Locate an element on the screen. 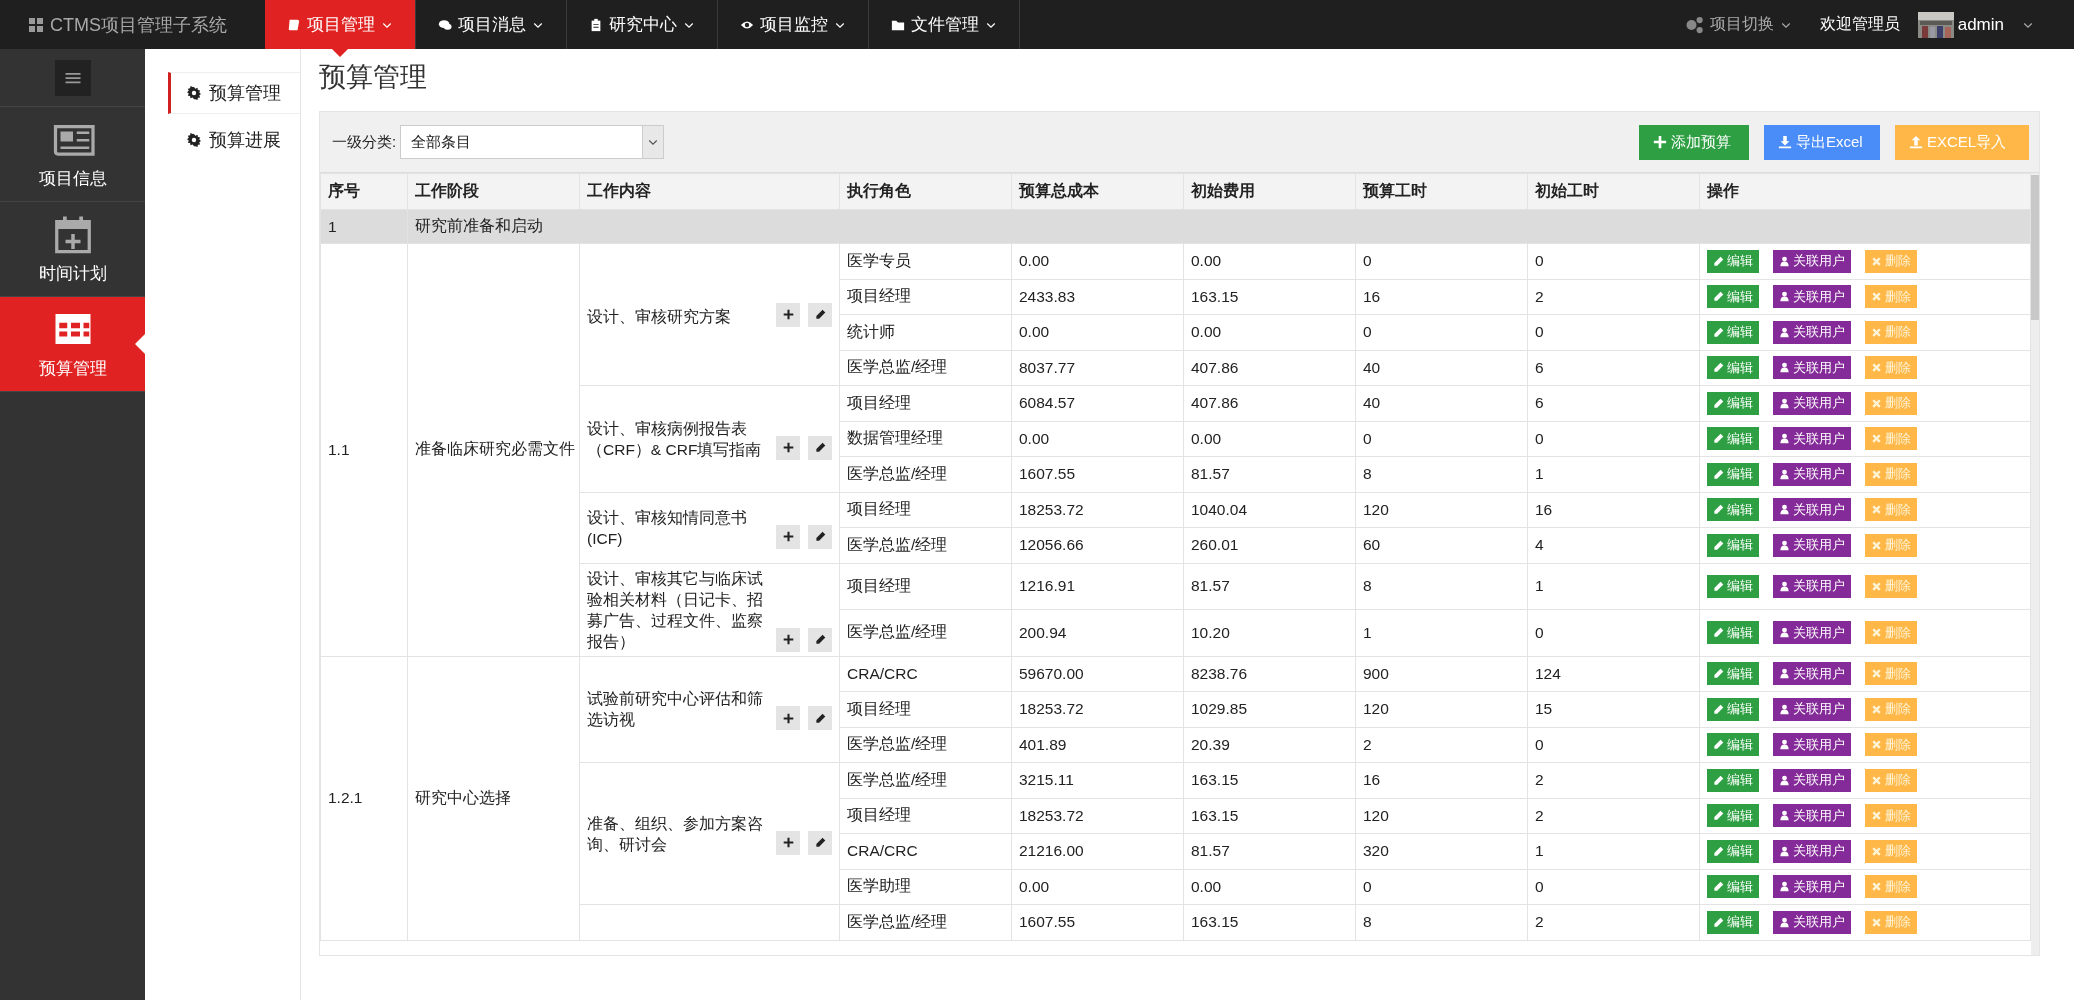 Image resolution: width=2074 pixels, height=1000 pixels. subnav-tab: 预算进展 is located at coordinates (234, 140).